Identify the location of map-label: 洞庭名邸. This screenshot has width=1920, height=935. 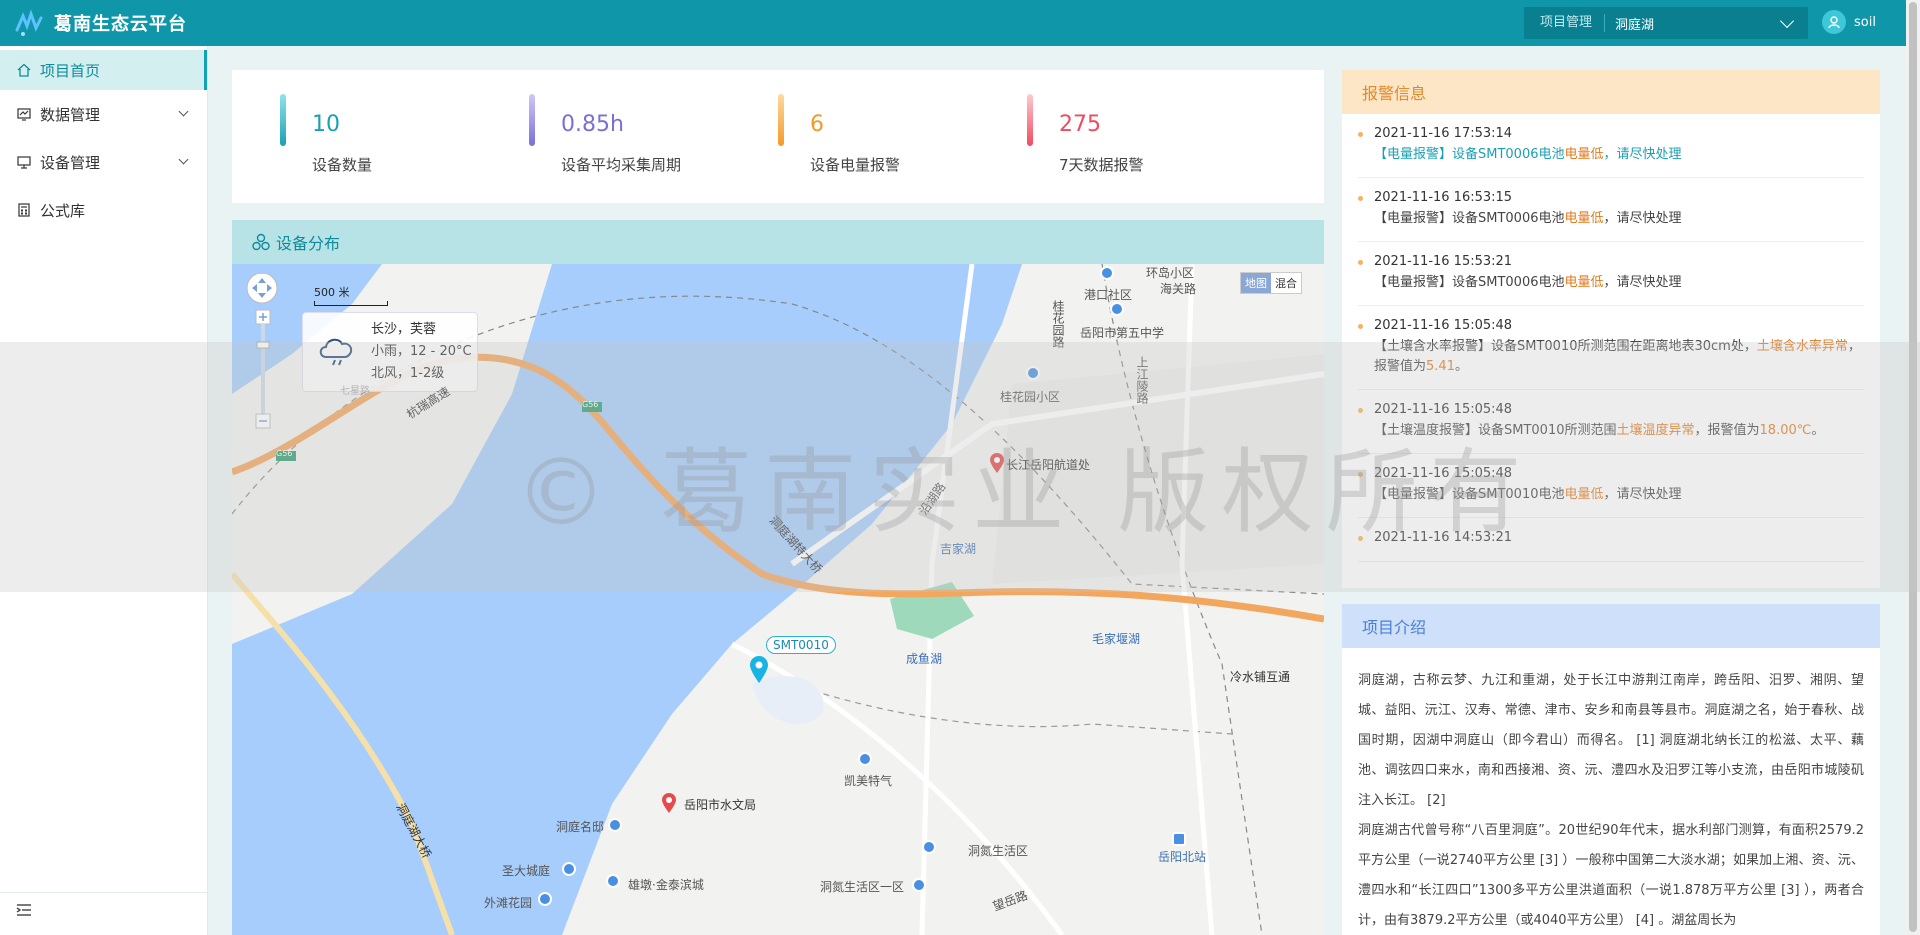
(580, 827).